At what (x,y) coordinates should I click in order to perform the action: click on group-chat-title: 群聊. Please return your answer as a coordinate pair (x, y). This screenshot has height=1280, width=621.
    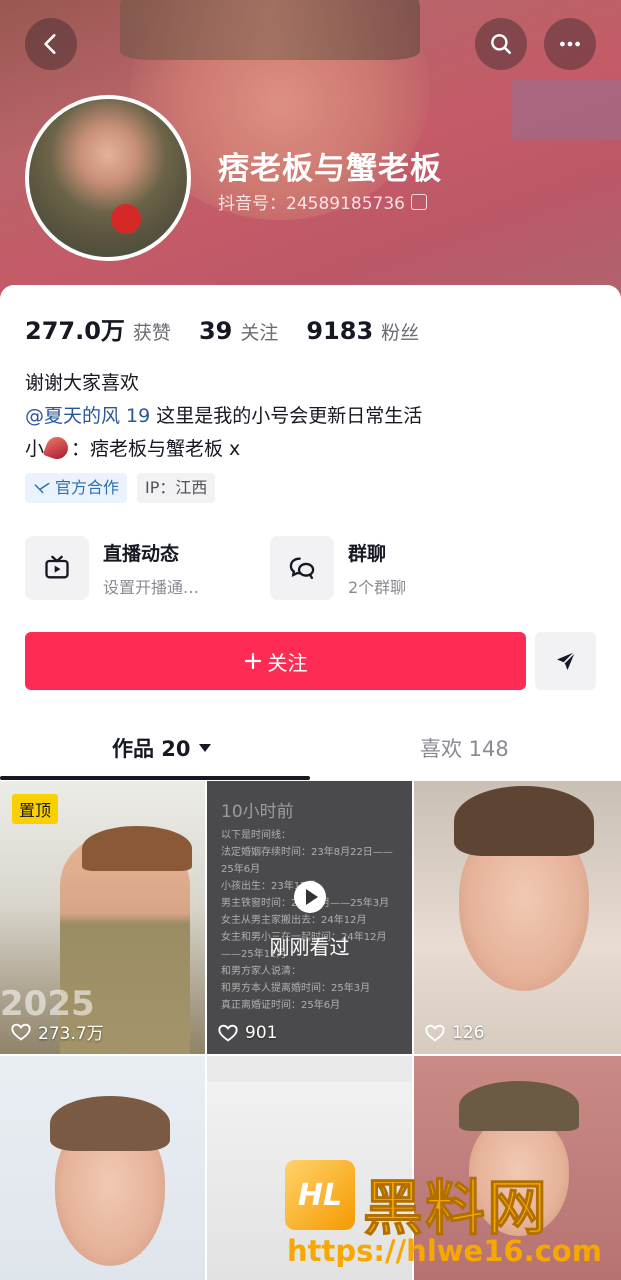
    Looking at the image, I should click on (367, 553).